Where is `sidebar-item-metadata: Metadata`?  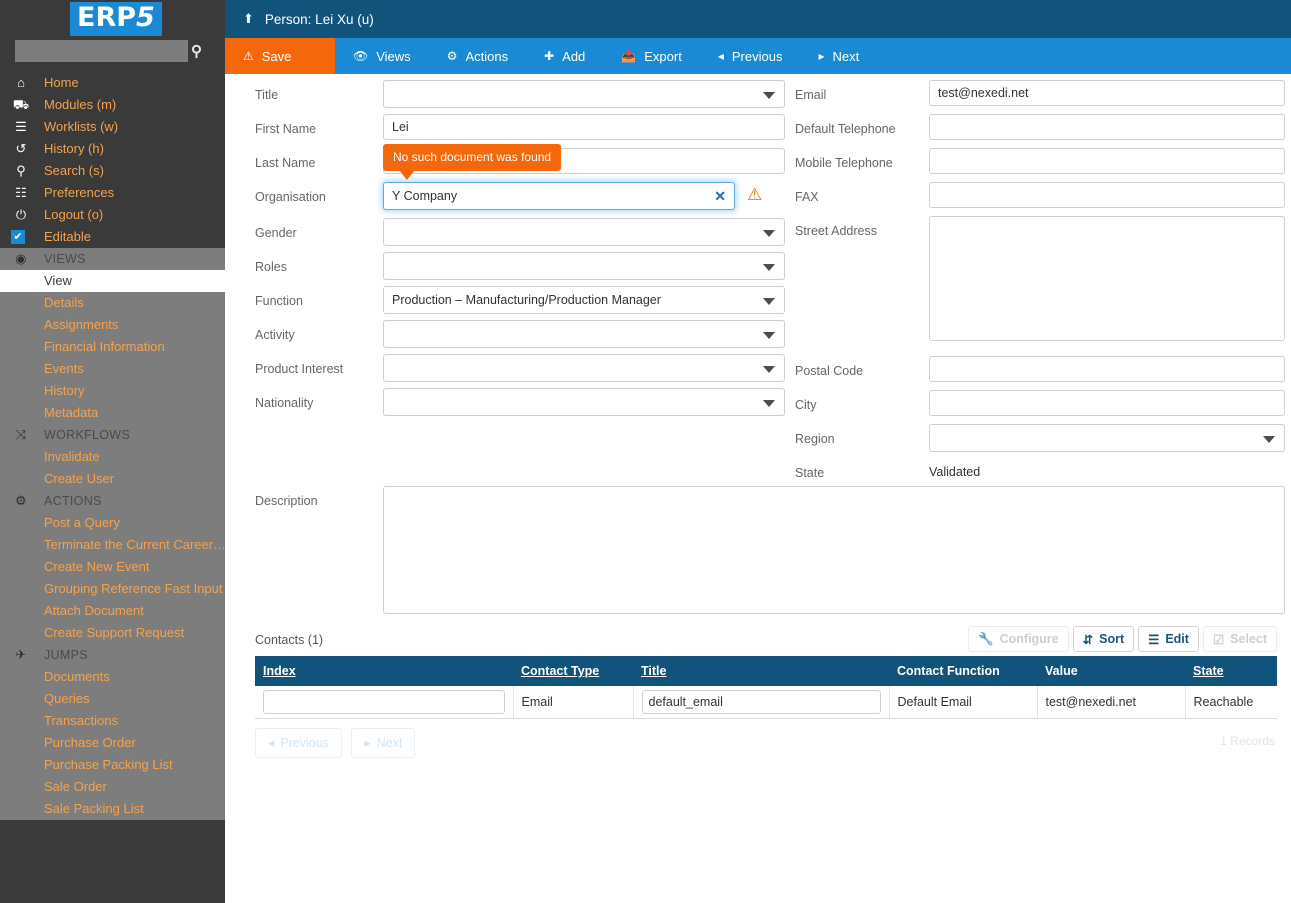 sidebar-item-metadata: Metadata is located at coordinates (112, 413).